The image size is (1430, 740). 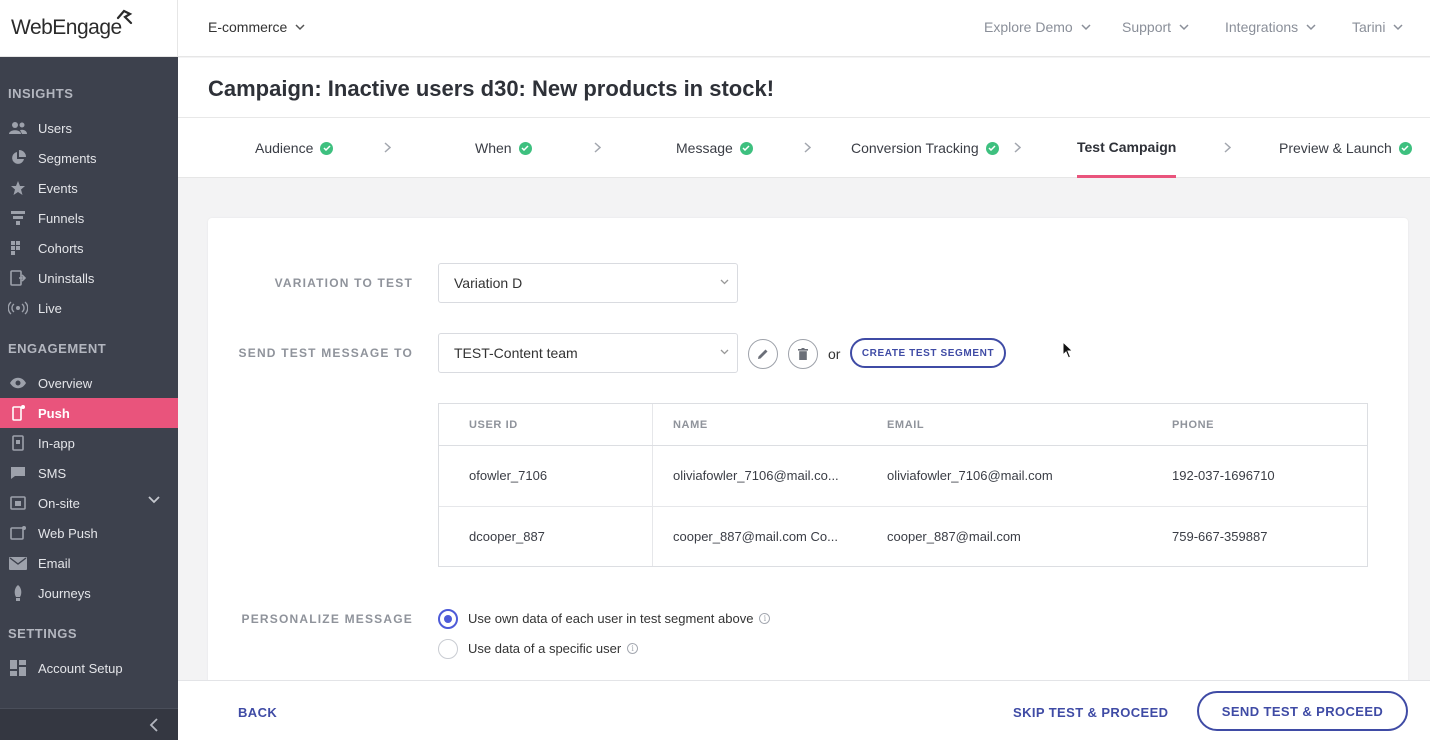 I want to click on menu-user: Tarini, so click(x=1377, y=27).